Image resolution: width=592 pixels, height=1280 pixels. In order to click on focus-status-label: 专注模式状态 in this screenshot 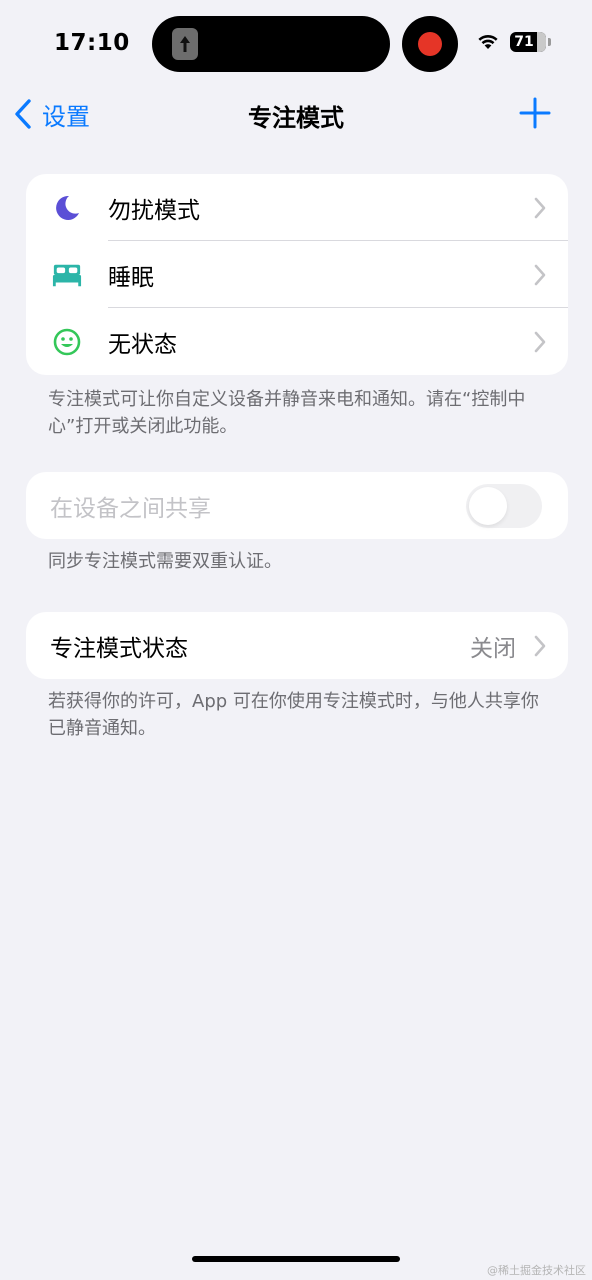, I will do `click(119, 648)`.